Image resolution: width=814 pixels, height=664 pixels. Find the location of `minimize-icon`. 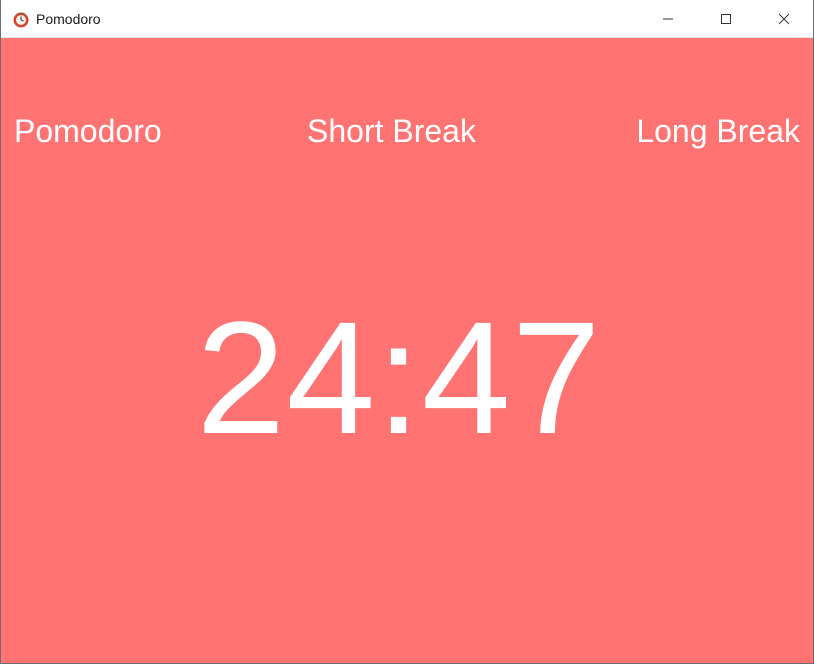

minimize-icon is located at coordinates (668, 19).